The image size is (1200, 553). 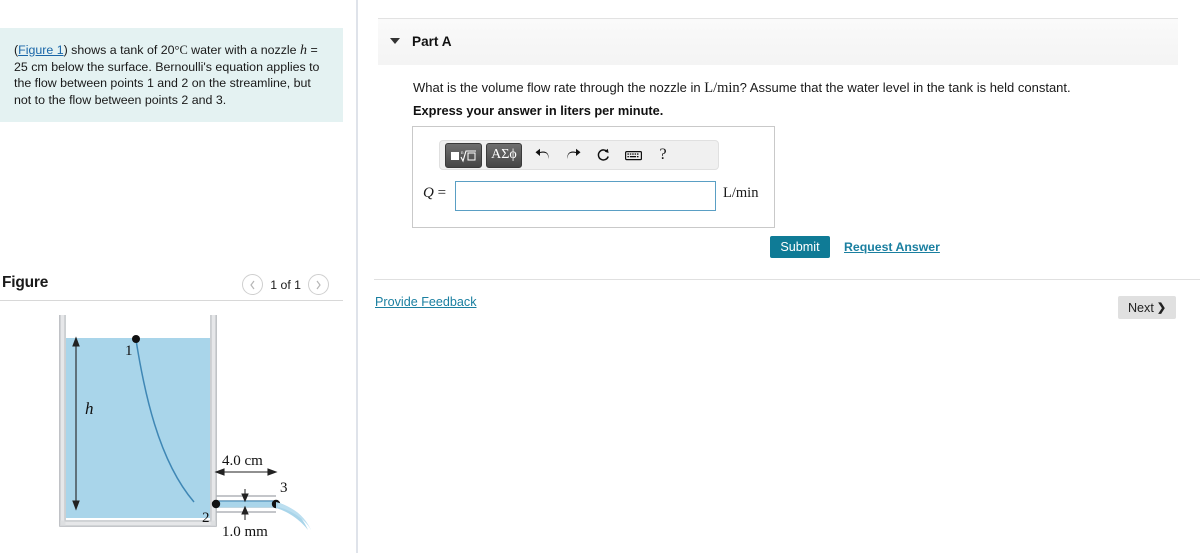 I want to click on point-1-label: 1, so click(x=129, y=351).